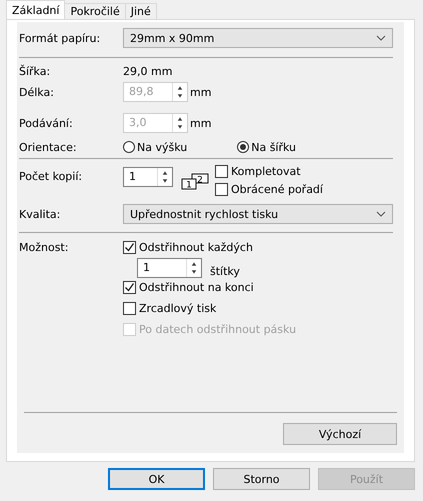 The width and height of the screenshot is (423, 501). Describe the element at coordinates (147, 71) in the screenshot. I see `width-value: 29,0 mm` at that location.